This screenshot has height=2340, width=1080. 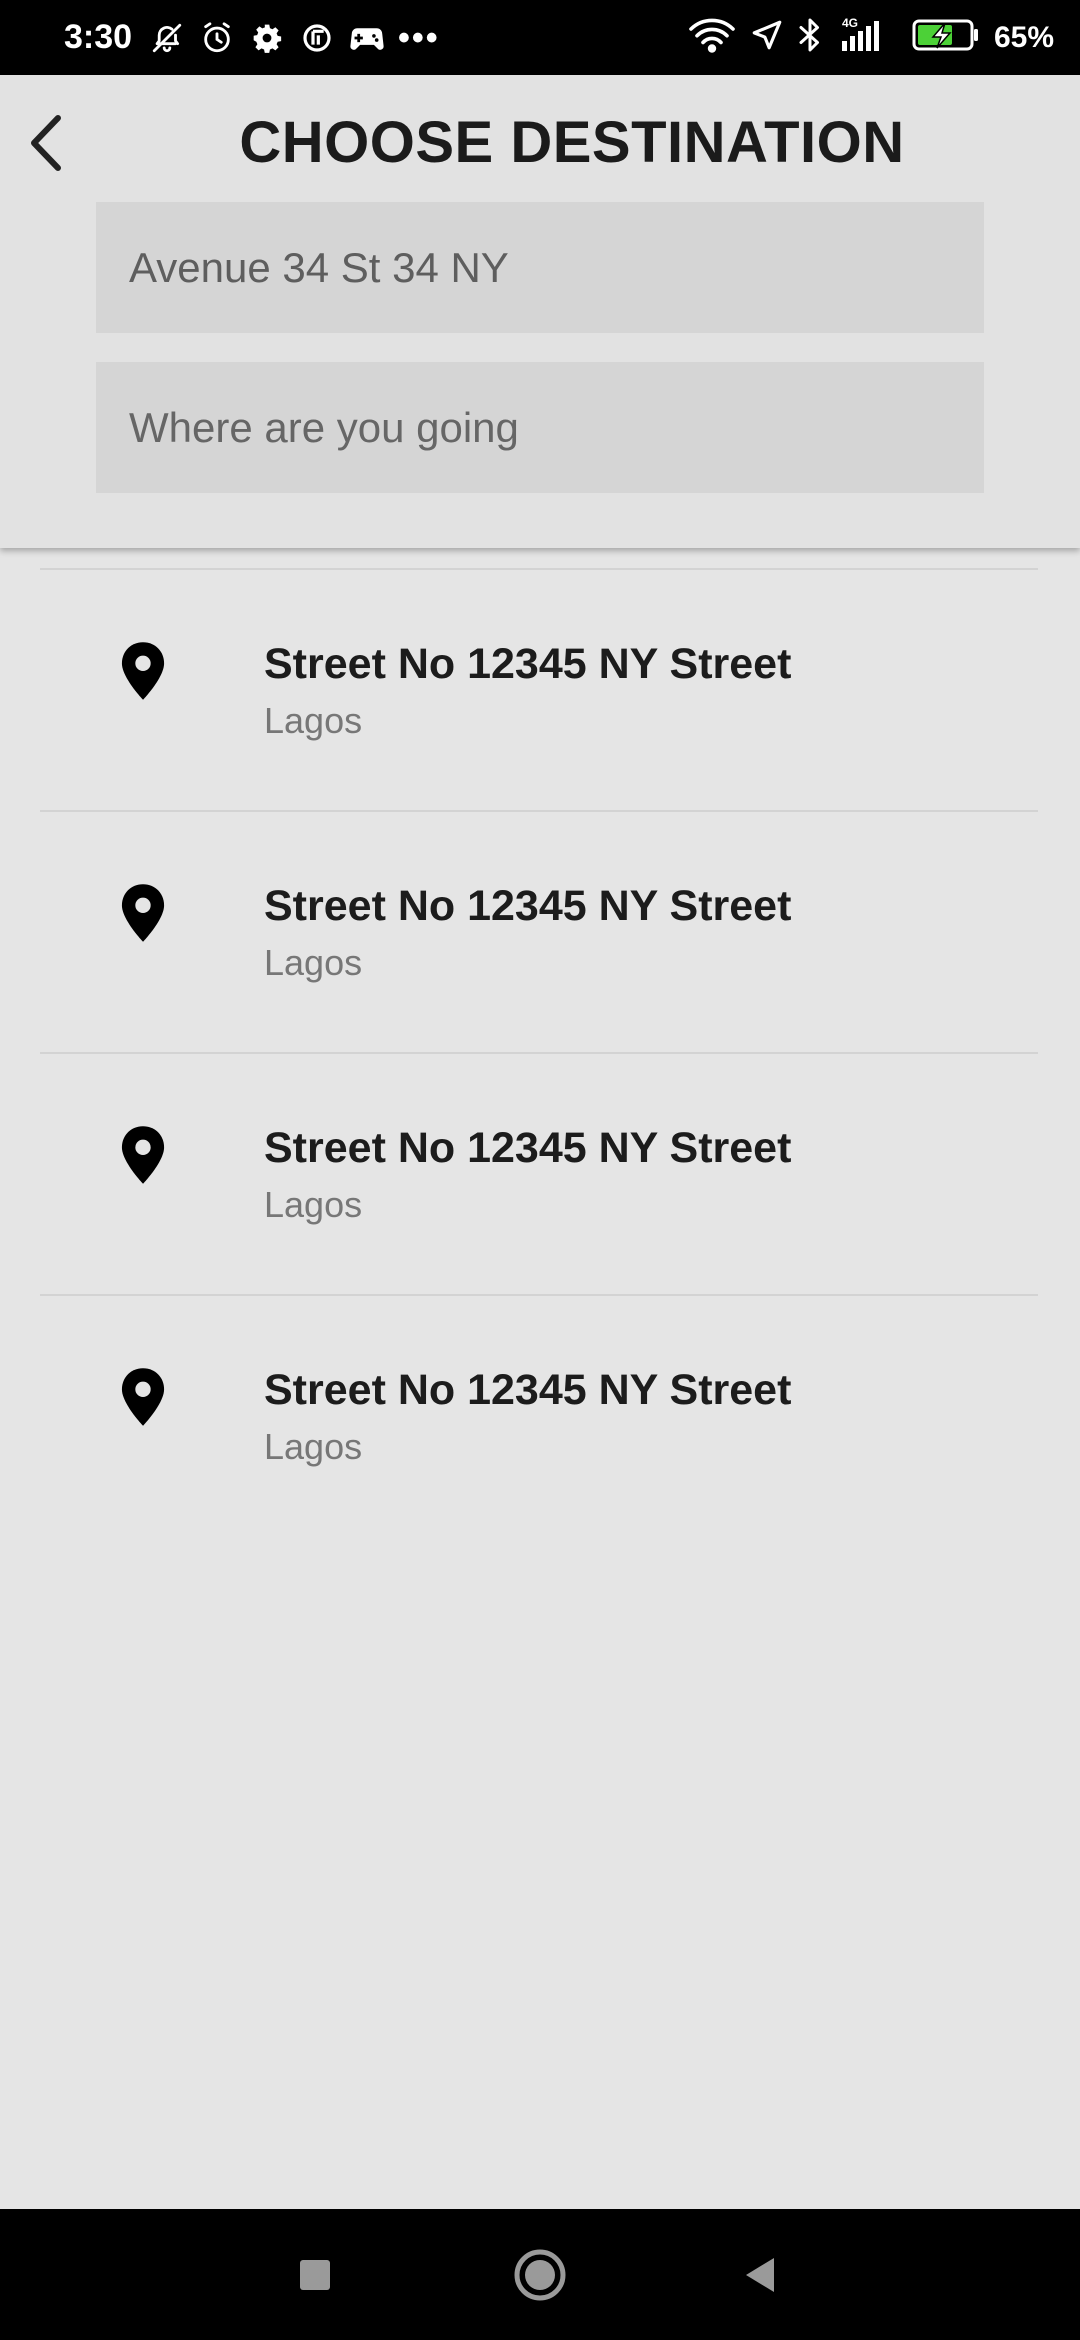 I want to click on home-icon, so click(x=540, y=2274).